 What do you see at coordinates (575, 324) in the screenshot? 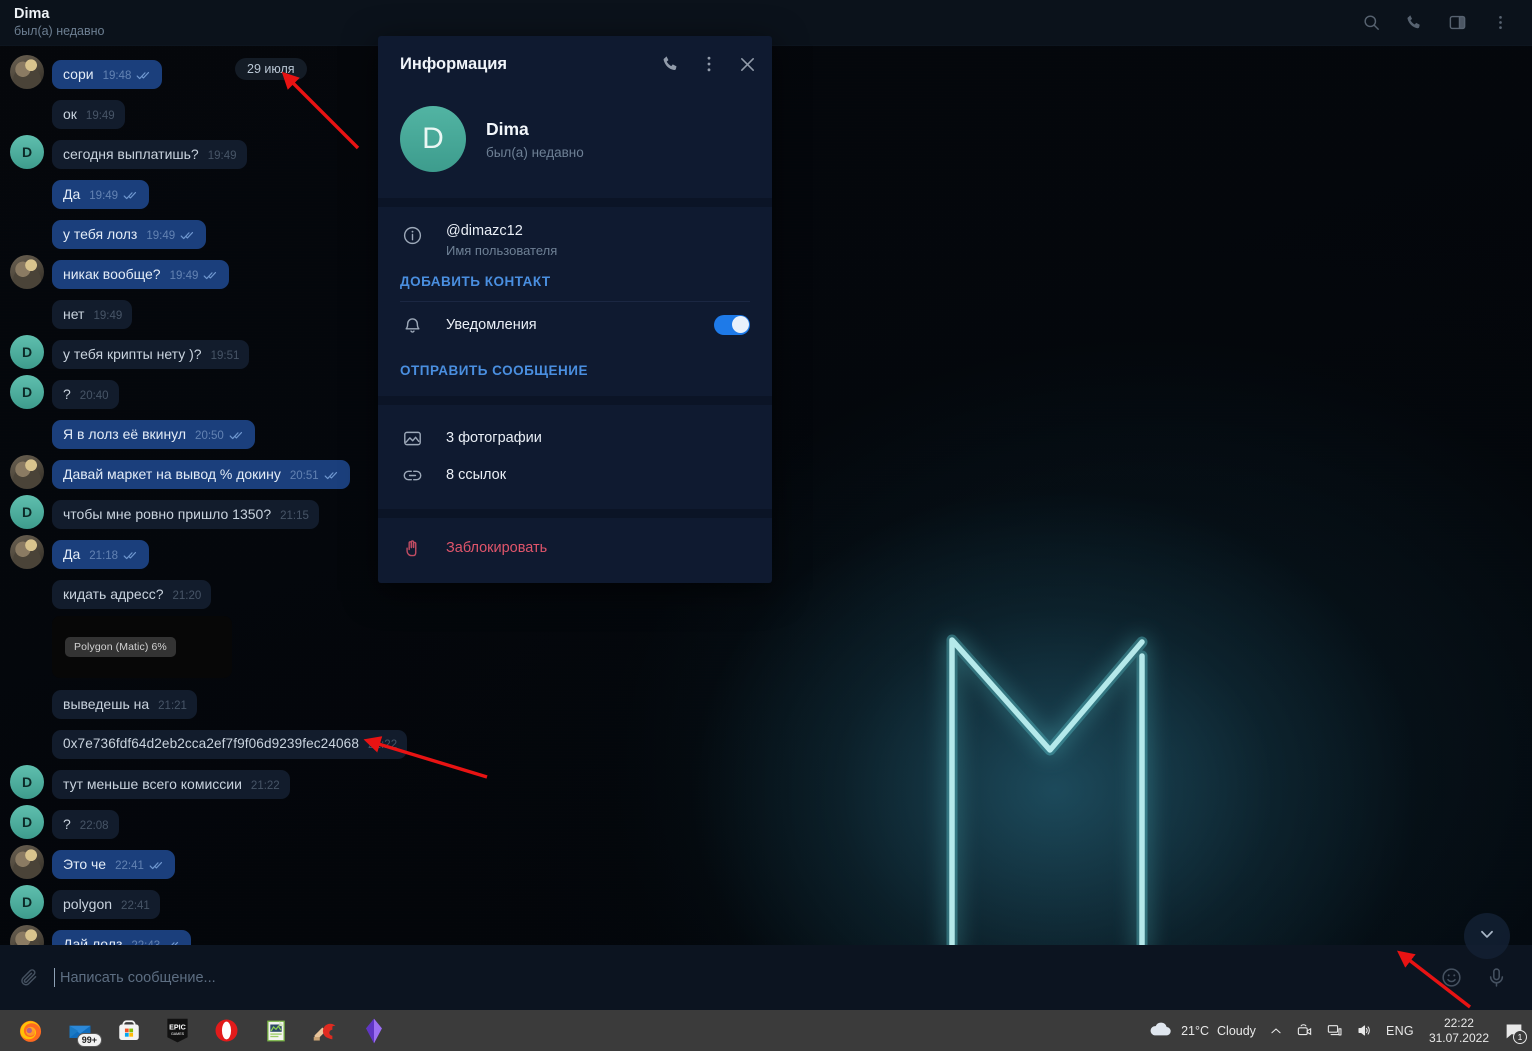
I see `notifications-row: Уведомления` at bounding box center [575, 324].